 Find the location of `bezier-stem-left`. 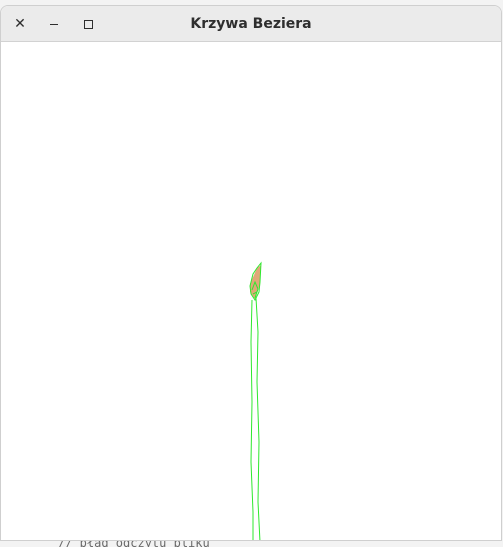

bezier-stem-left is located at coordinates (252, 419).